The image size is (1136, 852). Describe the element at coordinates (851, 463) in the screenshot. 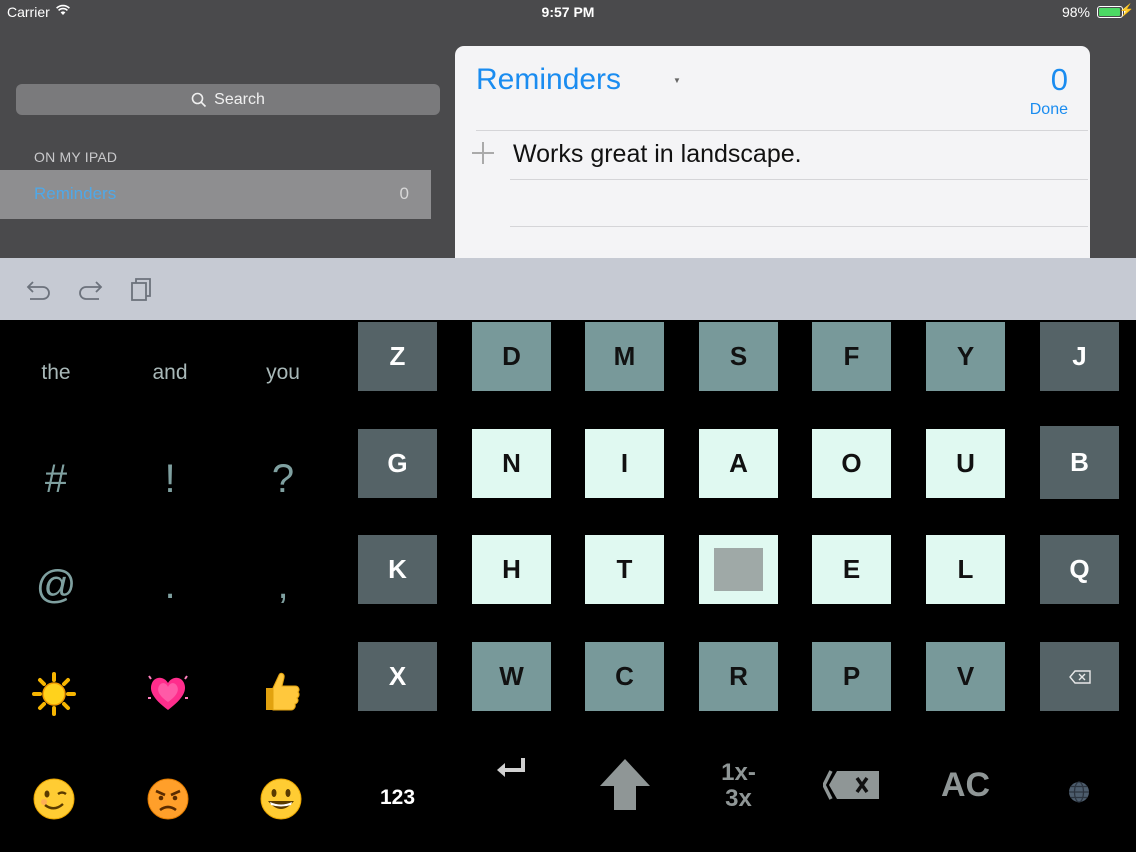

I see `key-o: O` at that location.